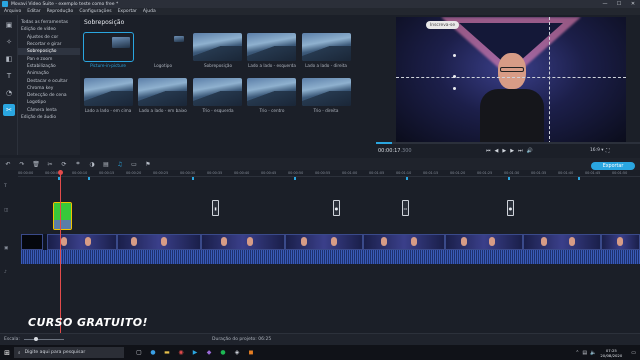 The width and height of the screenshot is (640, 360). What do you see at coordinates (49, 95) in the screenshot?
I see `category-item: Detecção de cena` at bounding box center [49, 95].